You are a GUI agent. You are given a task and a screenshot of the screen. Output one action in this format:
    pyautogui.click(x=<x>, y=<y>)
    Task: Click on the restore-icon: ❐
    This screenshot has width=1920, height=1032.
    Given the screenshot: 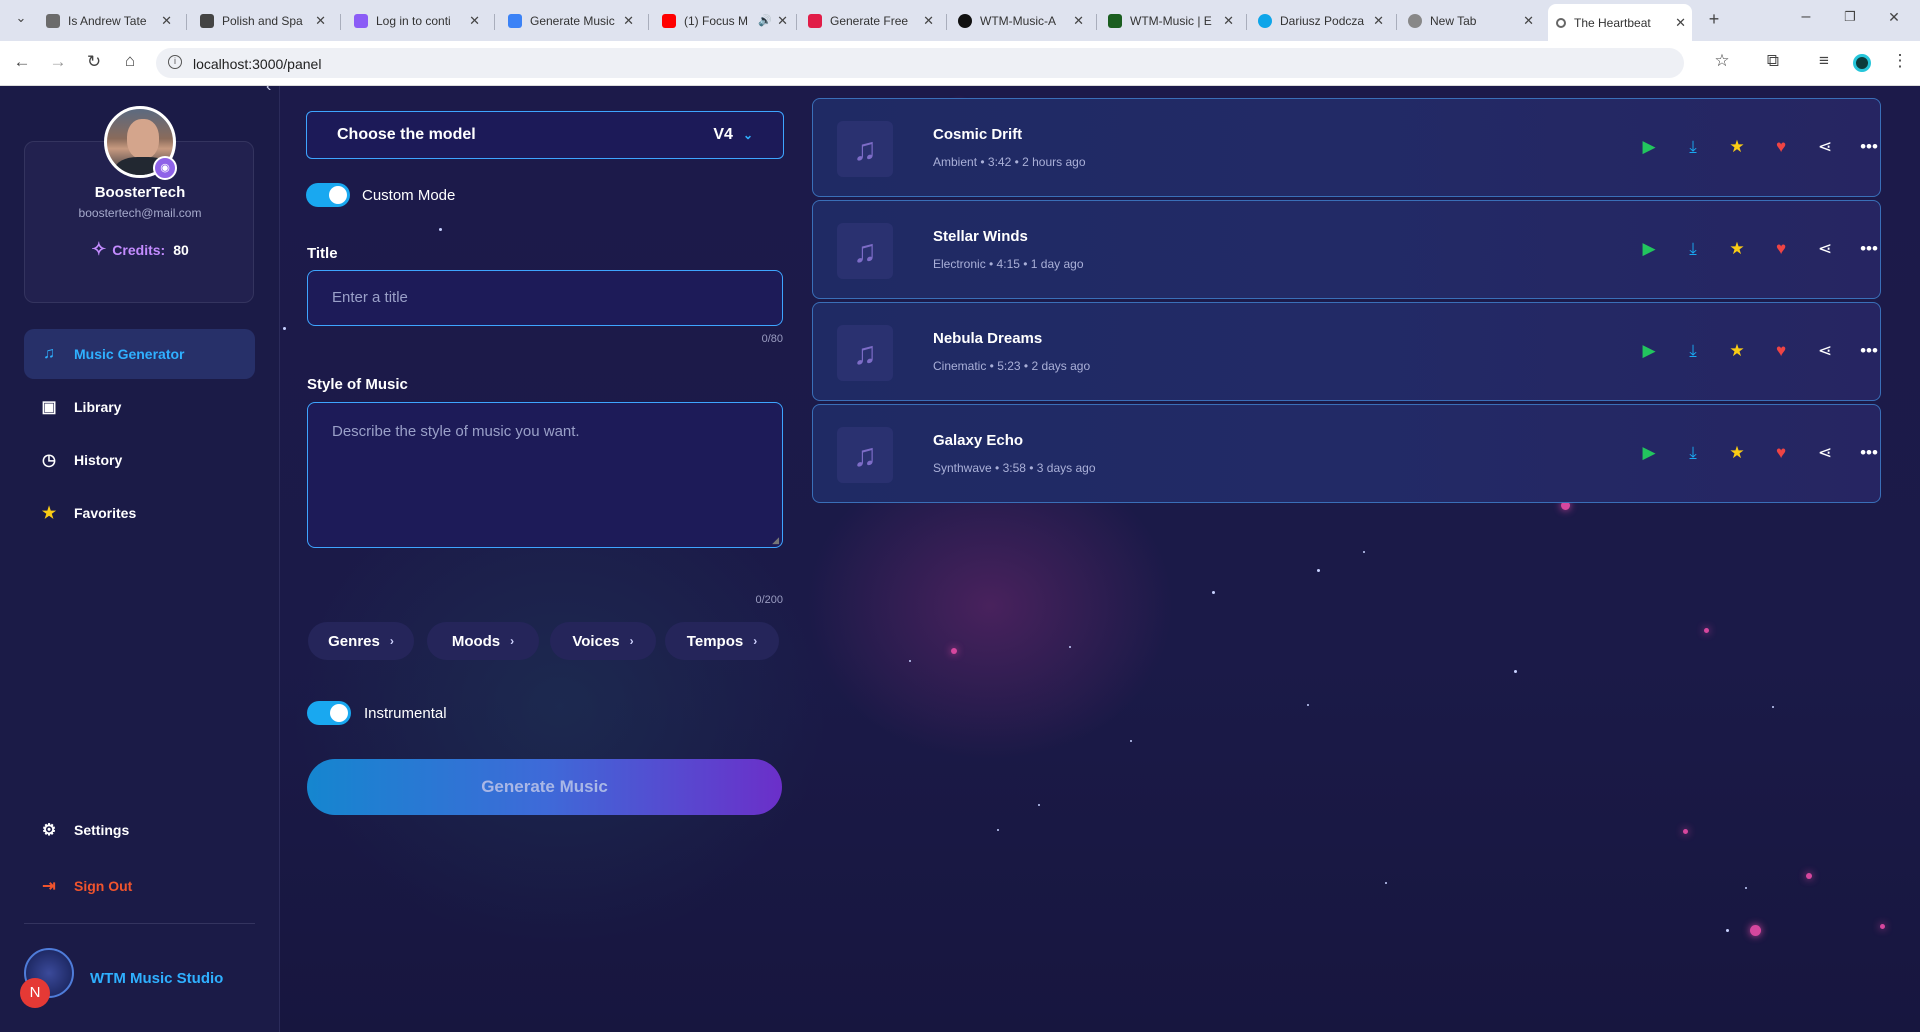 What is the action you would take?
    pyautogui.click(x=1850, y=17)
    